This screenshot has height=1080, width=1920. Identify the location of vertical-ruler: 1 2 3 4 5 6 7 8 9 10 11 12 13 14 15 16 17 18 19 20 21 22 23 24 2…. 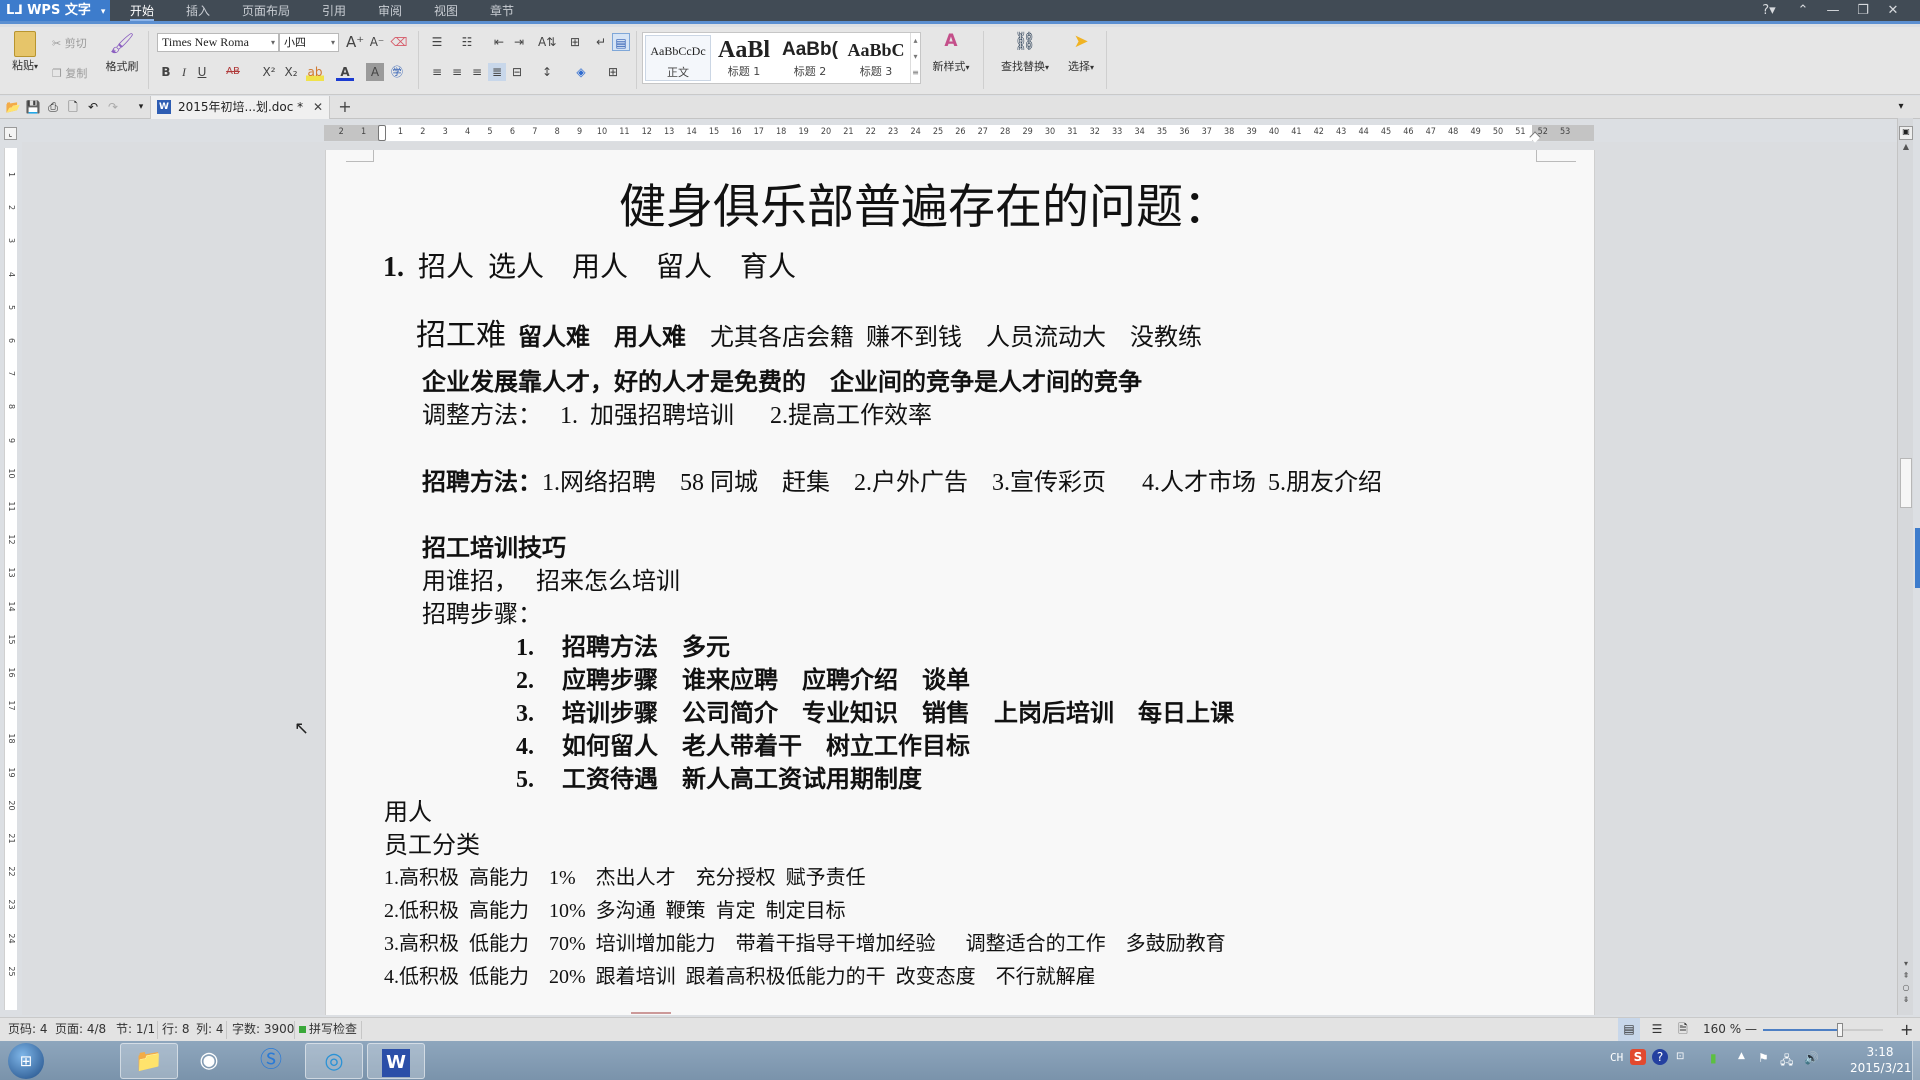
(10, 579).